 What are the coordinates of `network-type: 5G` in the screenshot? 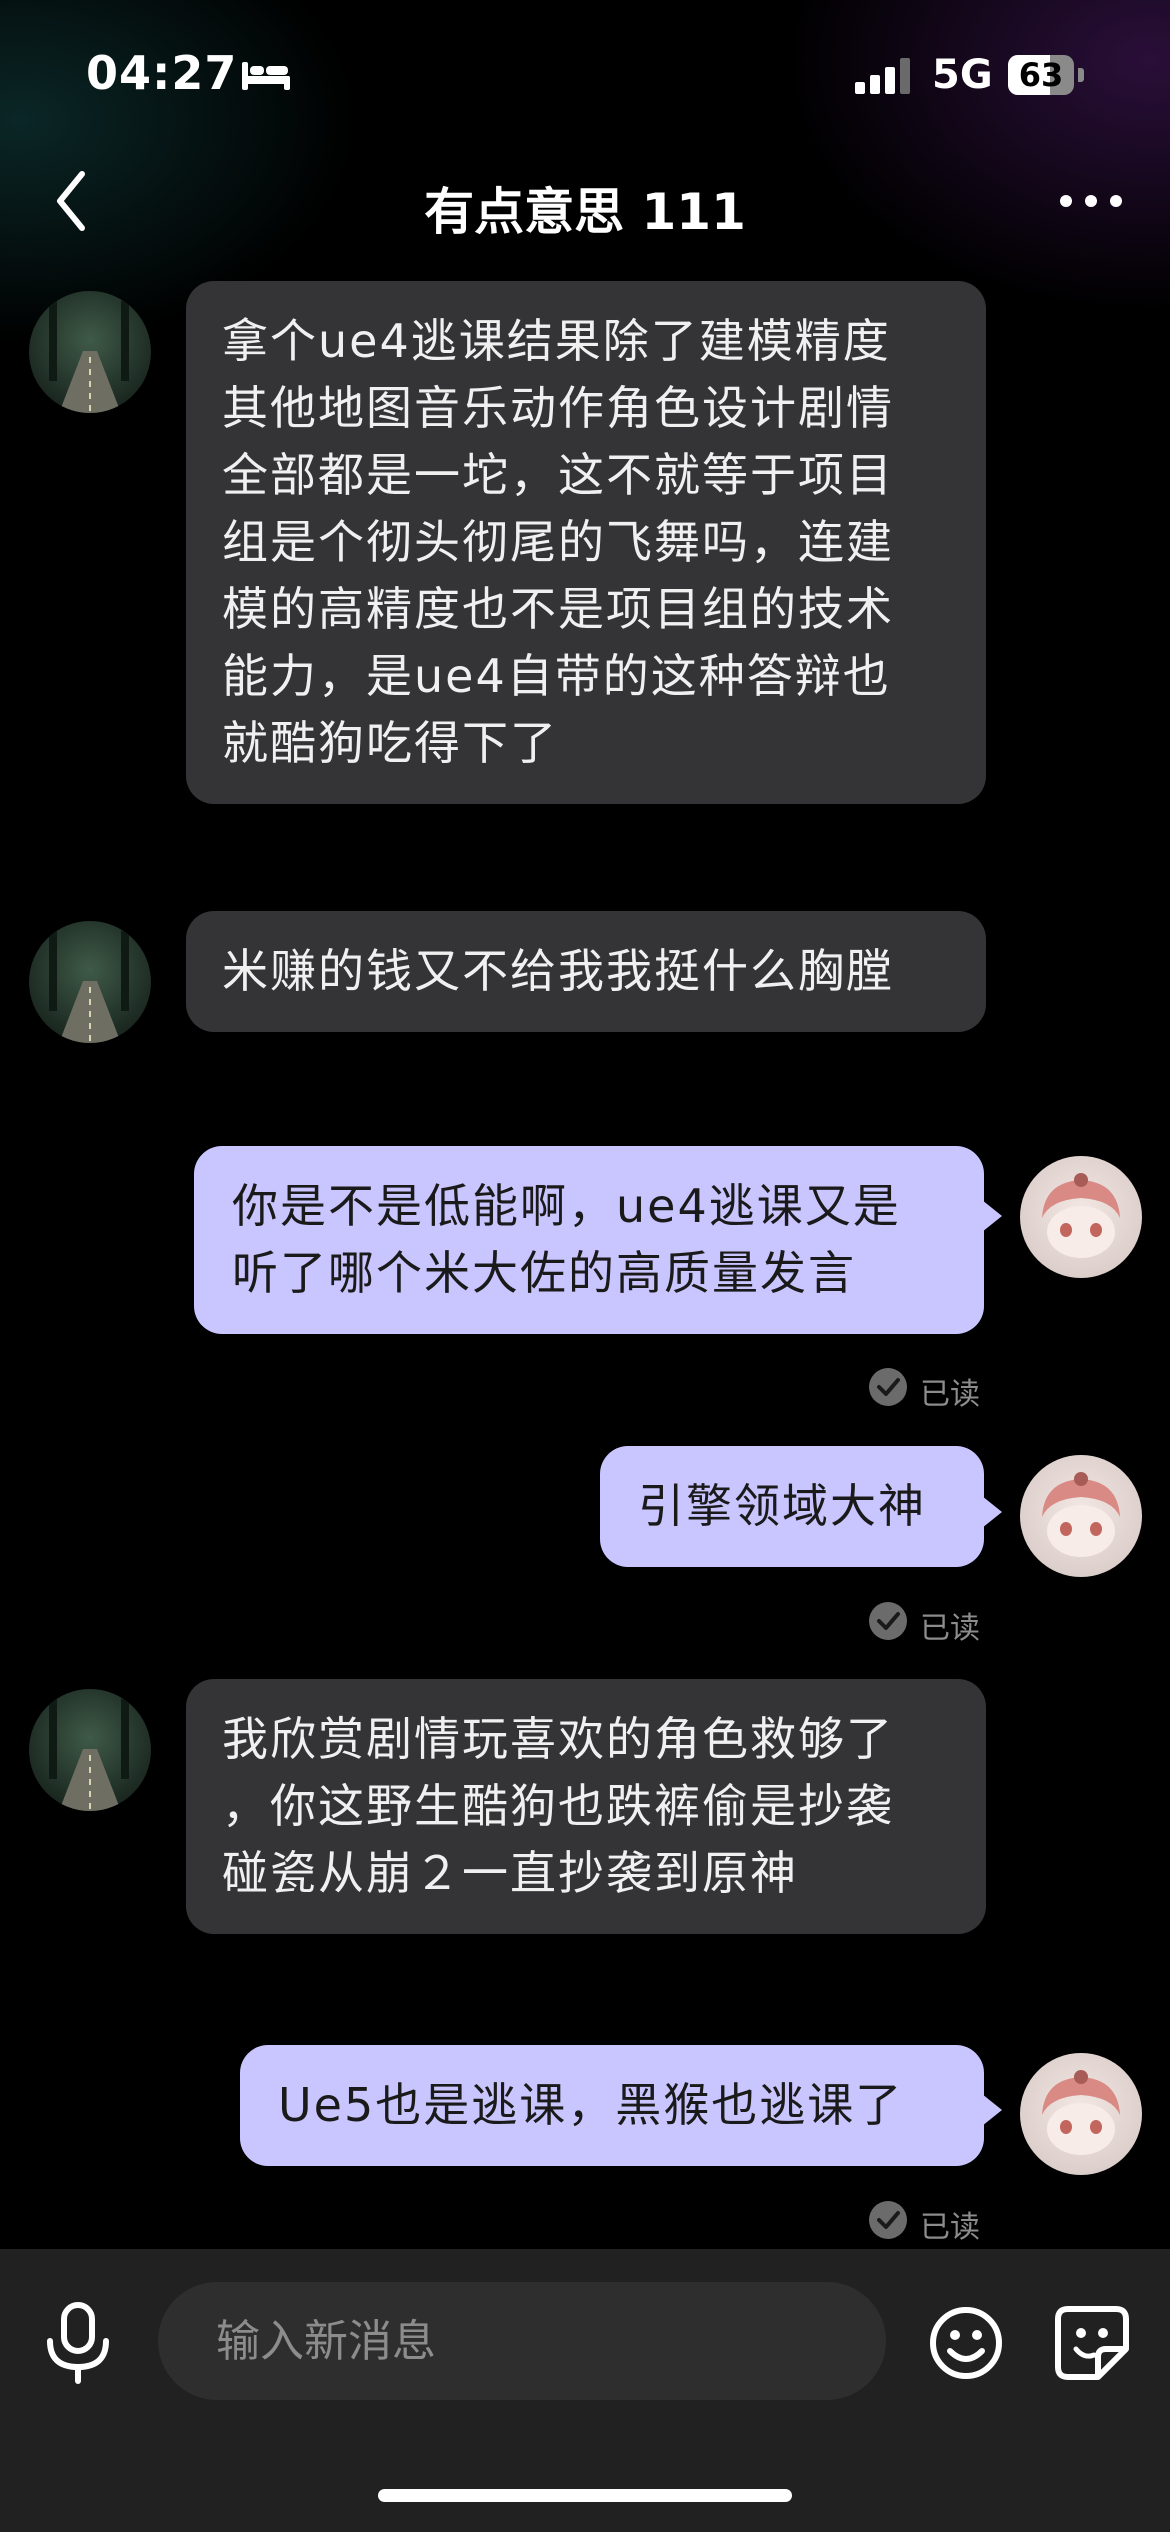 It's located at (962, 75).